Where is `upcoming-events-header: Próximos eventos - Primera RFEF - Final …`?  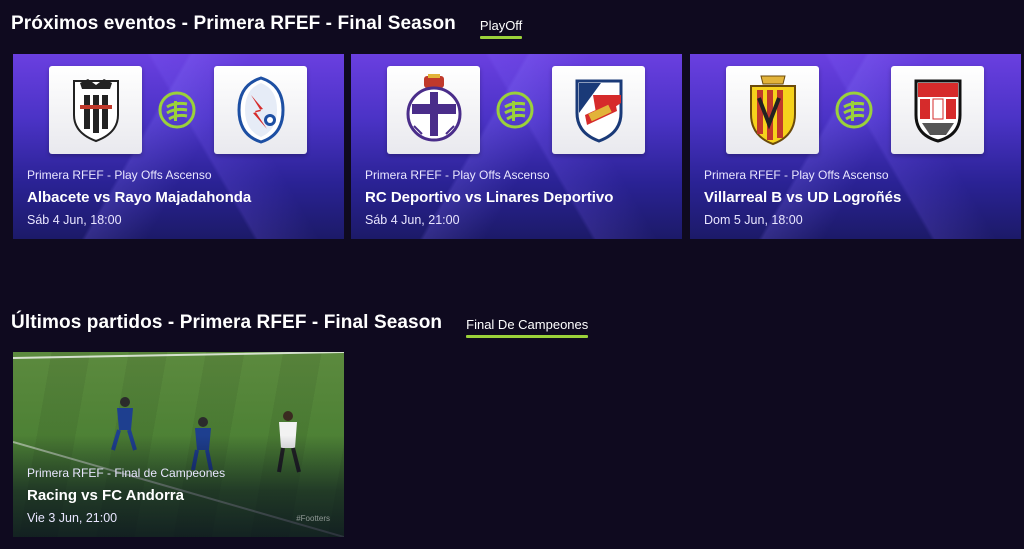
upcoming-events-header: Próximos eventos - Primera RFEF - Final … is located at coordinates (267, 26).